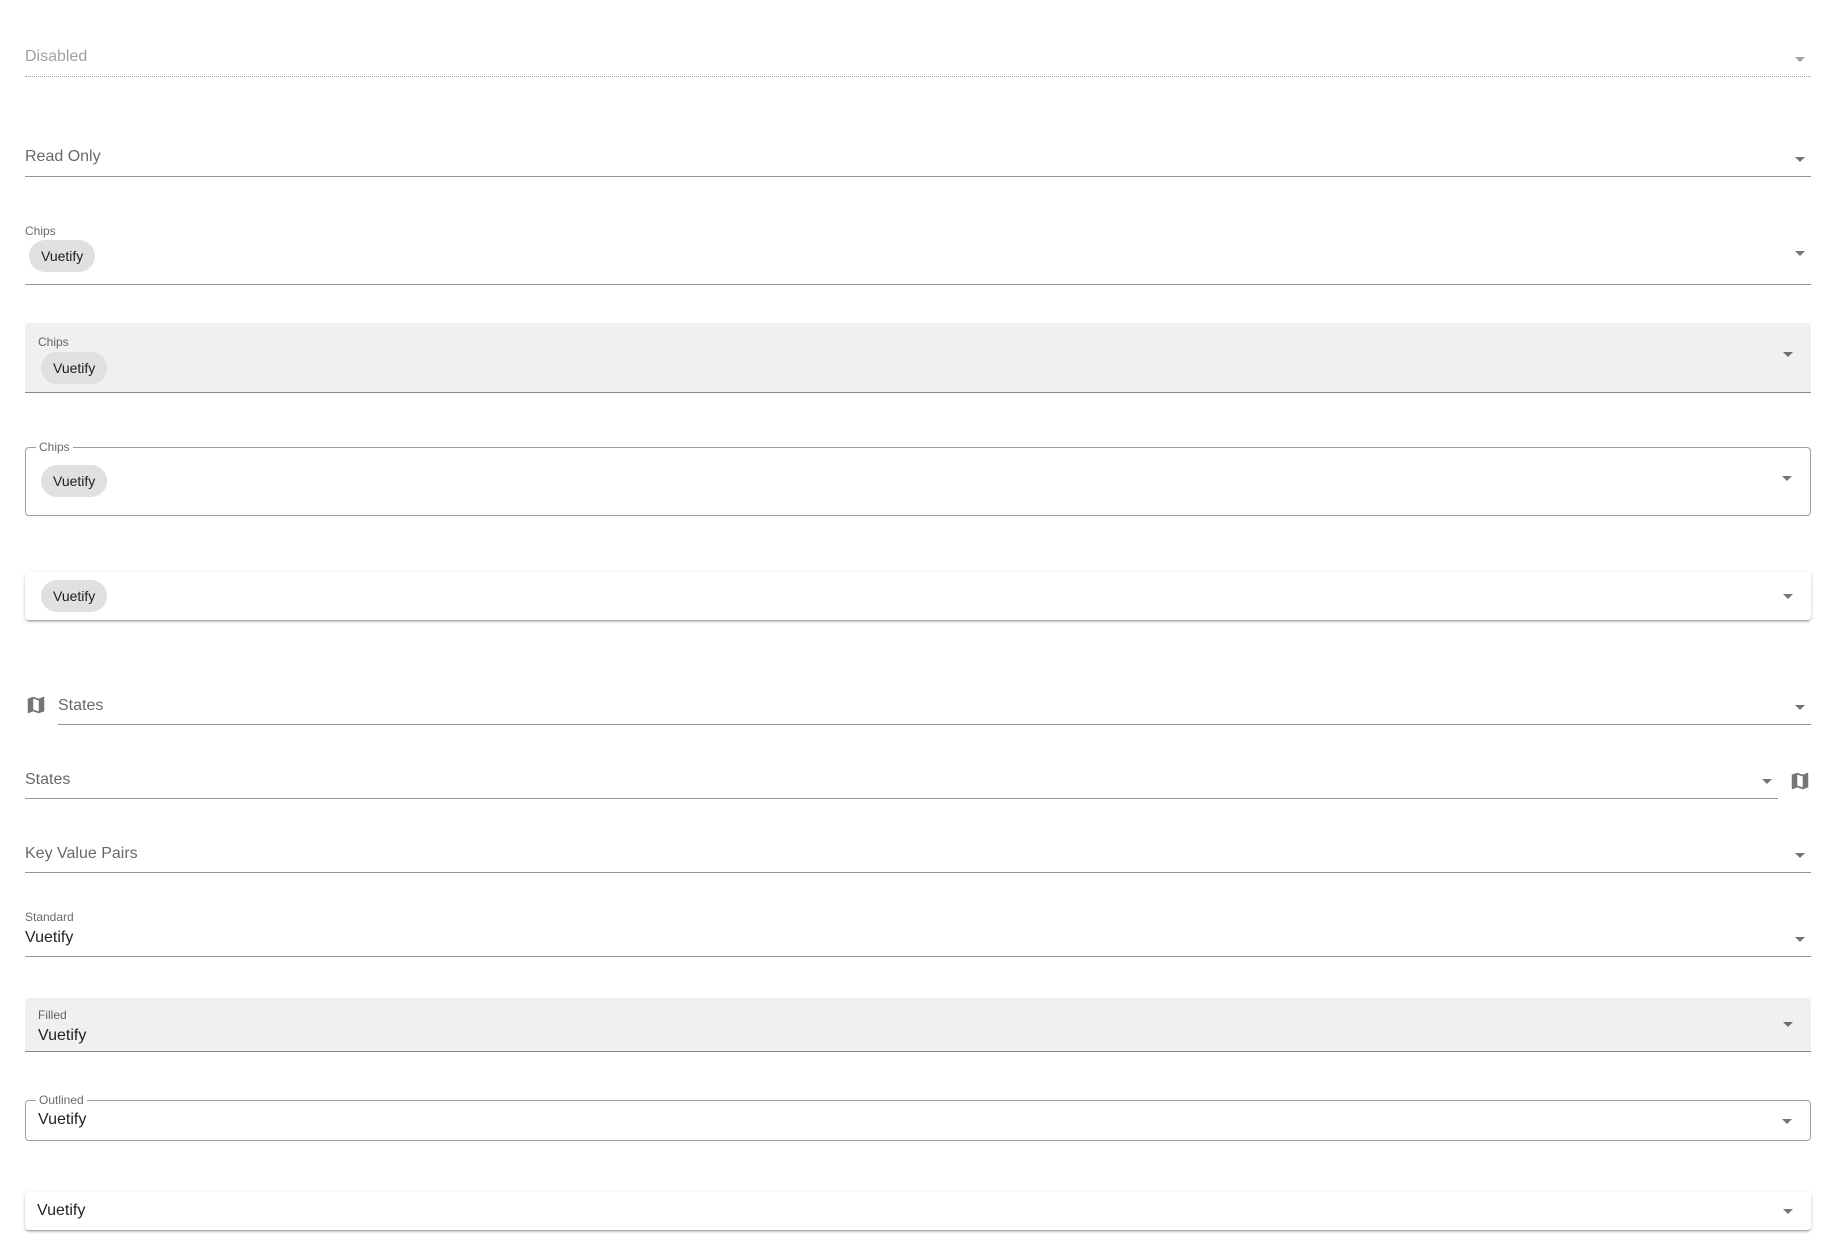  What do you see at coordinates (918, 933) in the screenshot?
I see `standard-select: Standard Vuetify` at bounding box center [918, 933].